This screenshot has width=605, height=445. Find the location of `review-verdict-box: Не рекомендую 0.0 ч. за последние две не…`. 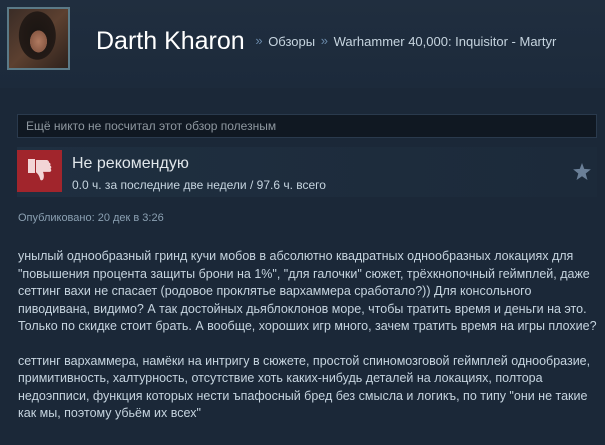

review-verdict-box: Не рекомендую 0.0 ч. за последние две не… is located at coordinates (307, 172).